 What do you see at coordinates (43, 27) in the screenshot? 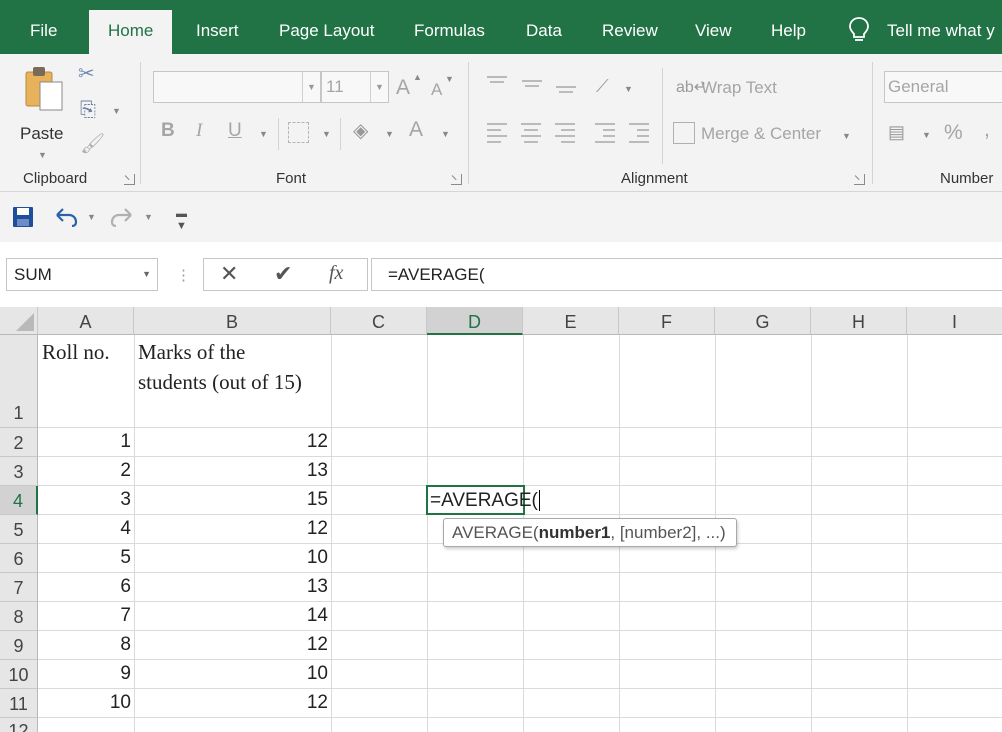
I see `tab-file: File` at bounding box center [43, 27].